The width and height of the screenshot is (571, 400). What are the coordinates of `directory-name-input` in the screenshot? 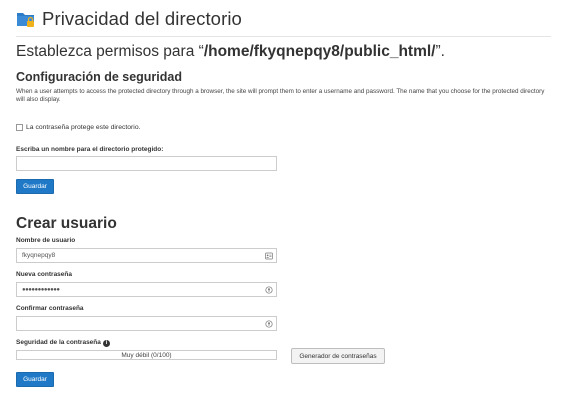 It's located at (146, 163).